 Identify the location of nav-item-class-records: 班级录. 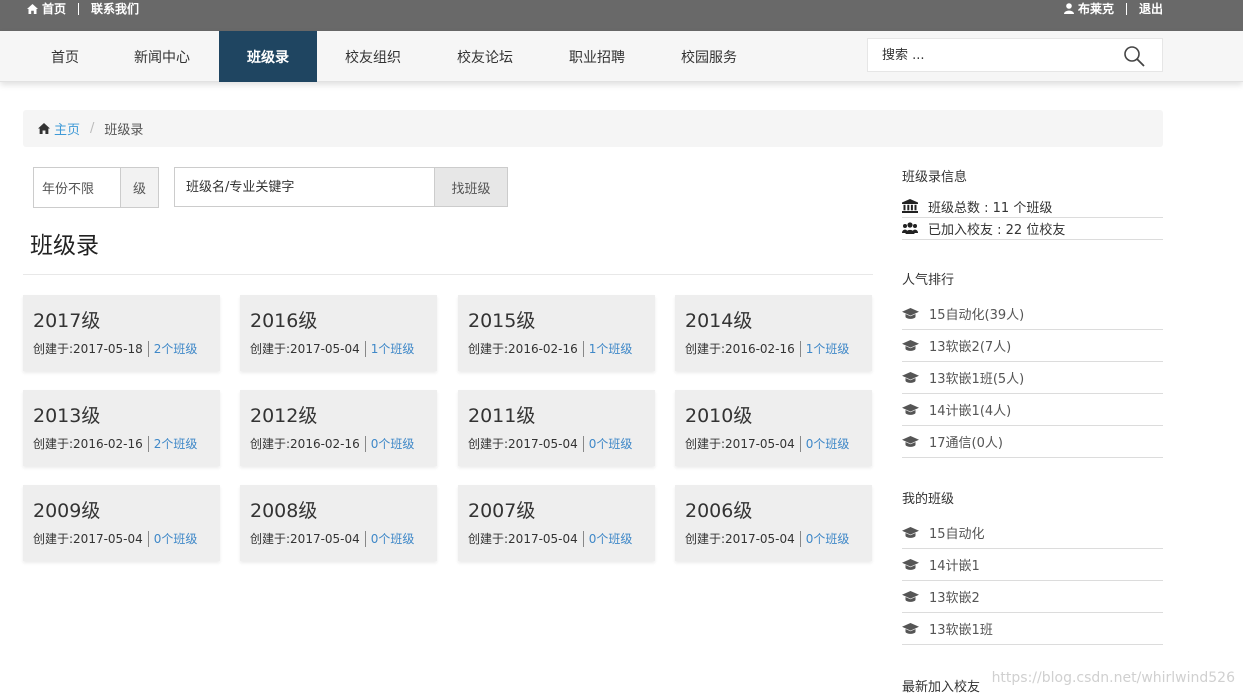
(268, 56).